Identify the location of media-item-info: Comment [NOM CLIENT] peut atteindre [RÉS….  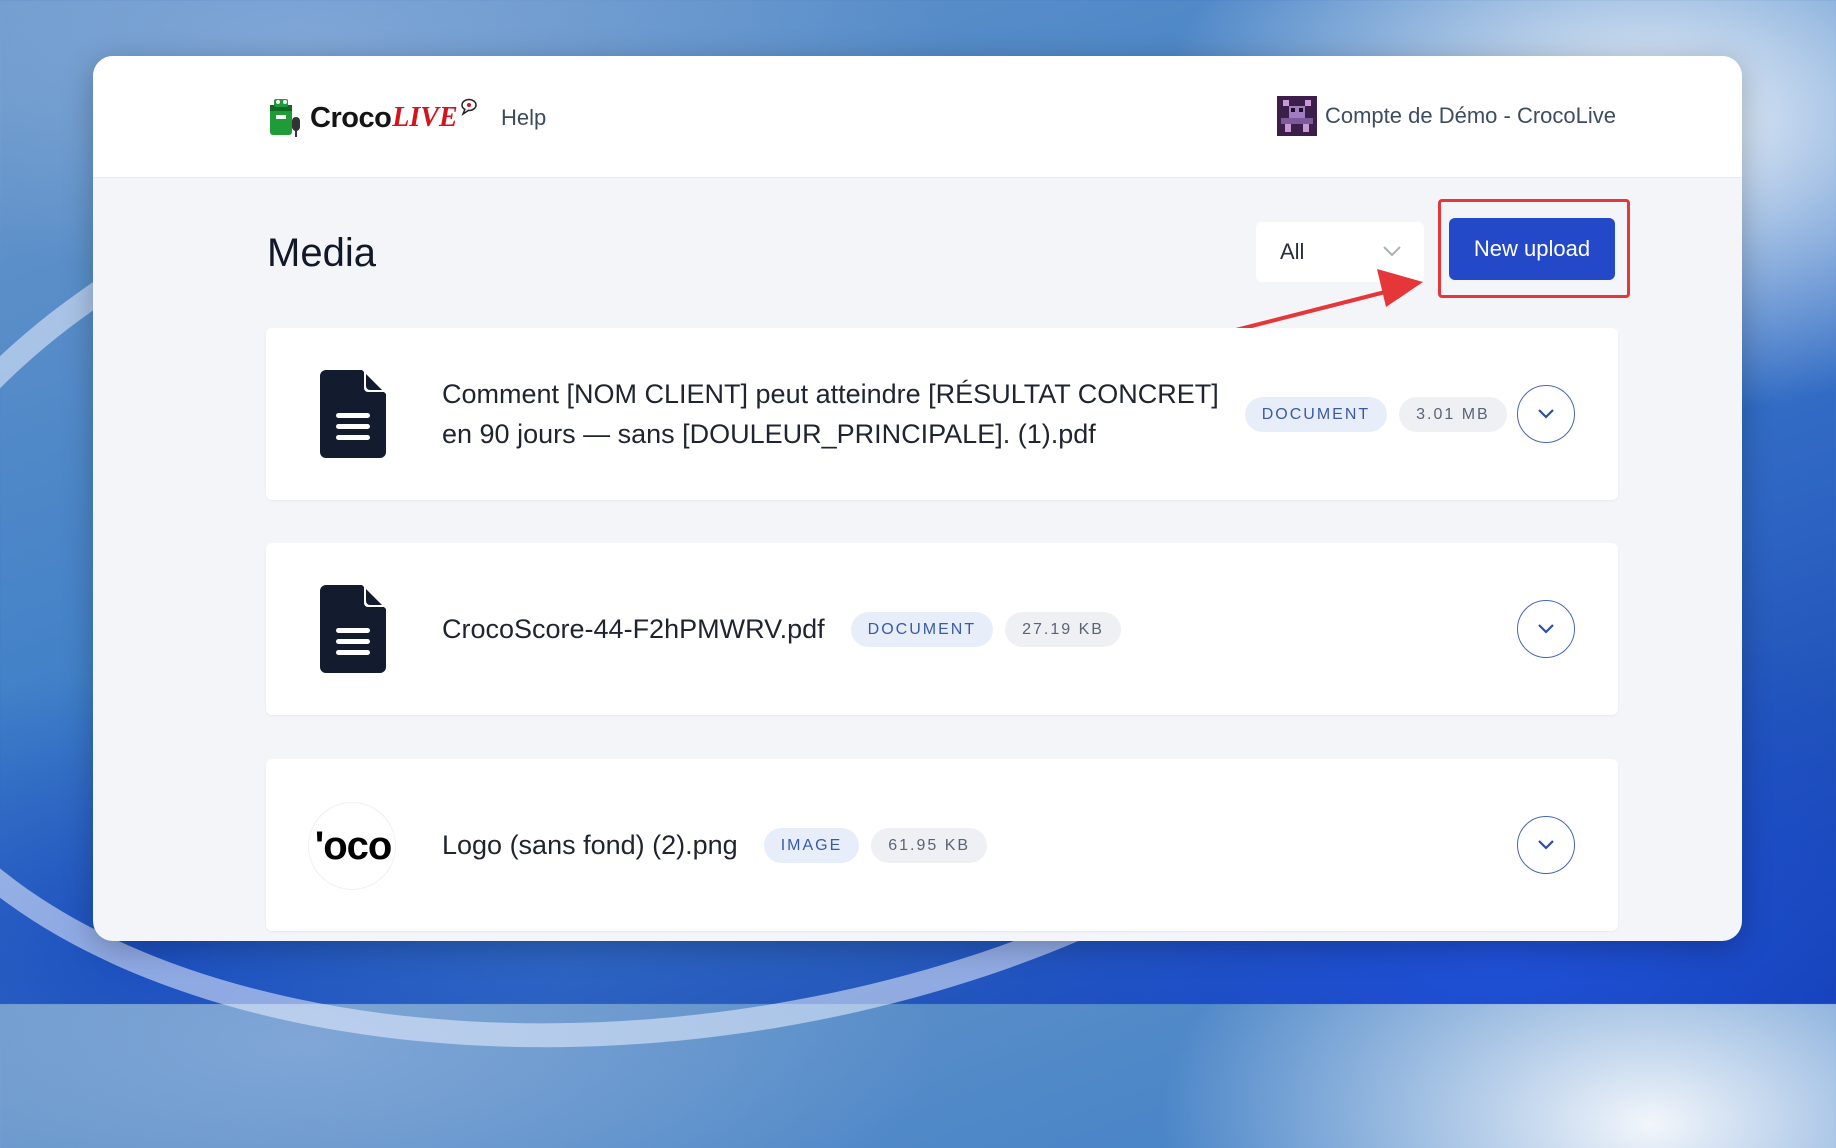
(974, 414).